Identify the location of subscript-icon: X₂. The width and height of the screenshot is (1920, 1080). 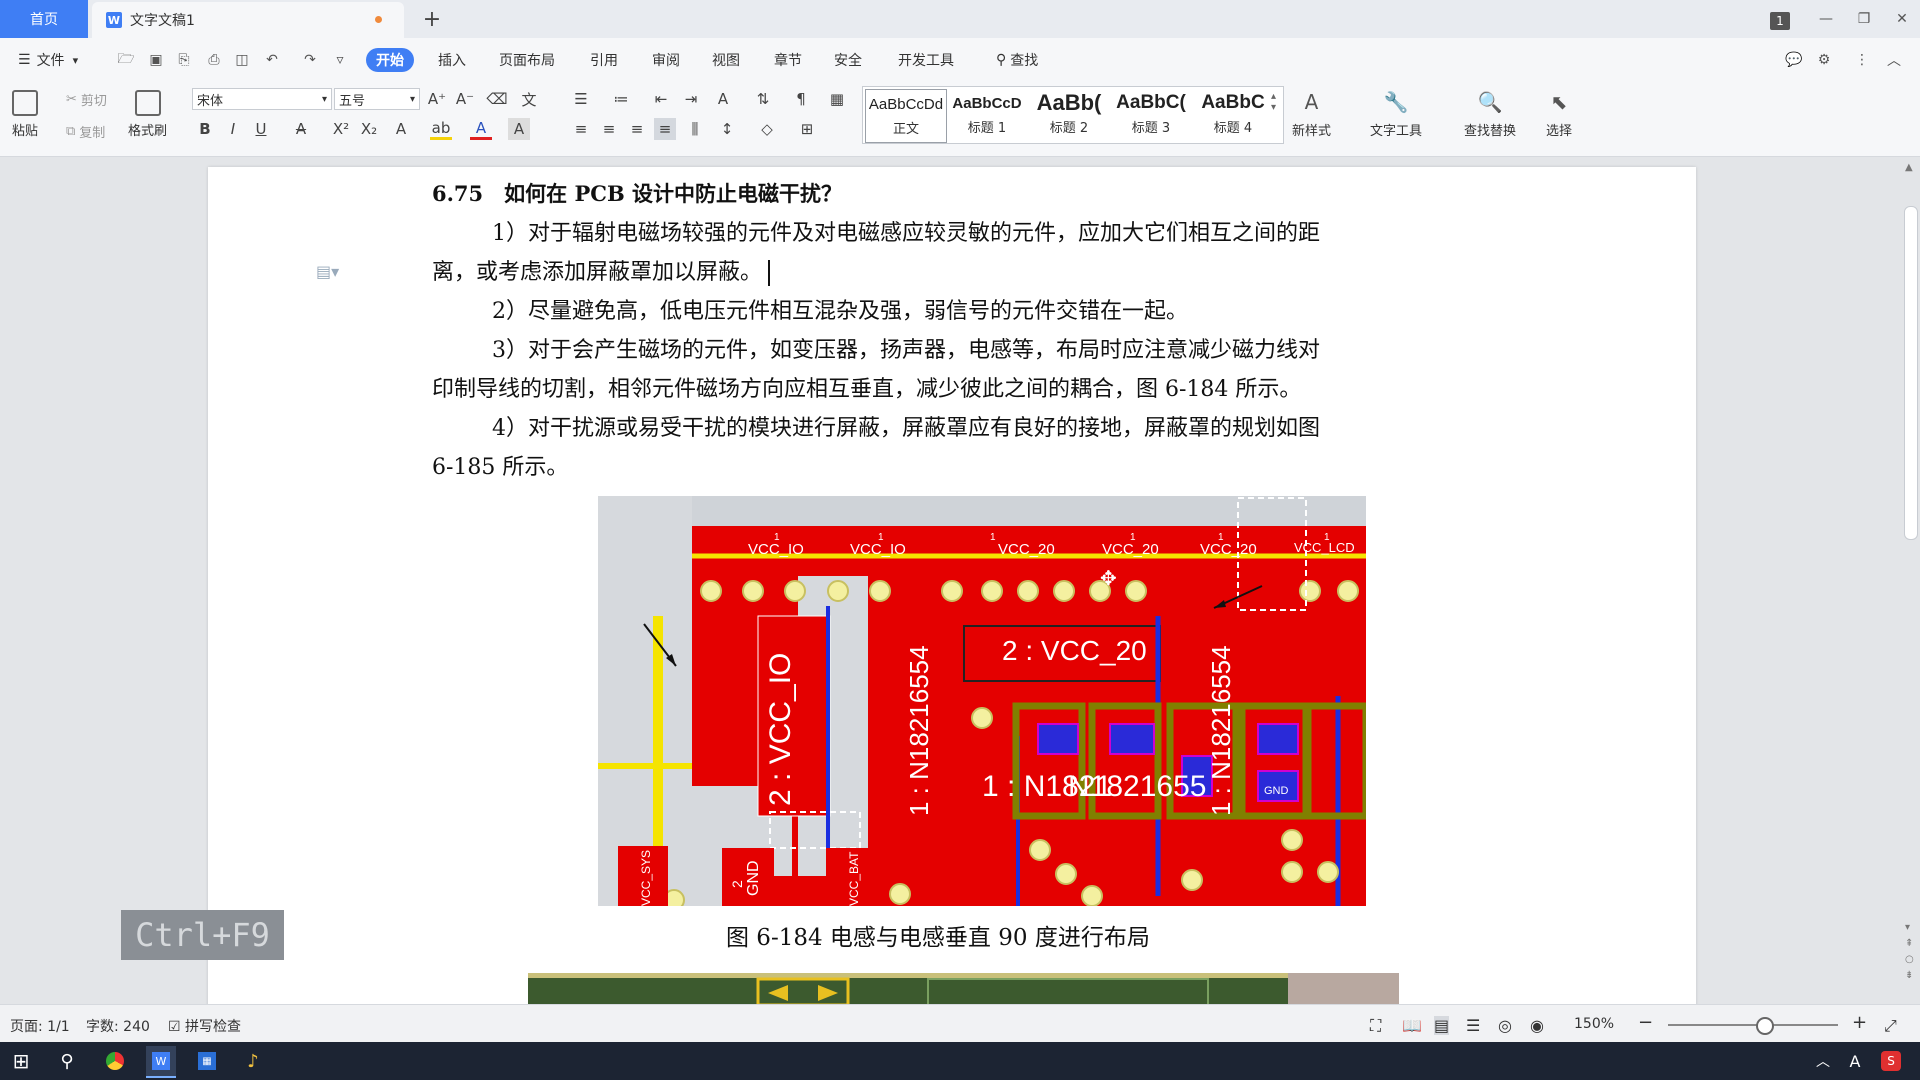
(369, 129).